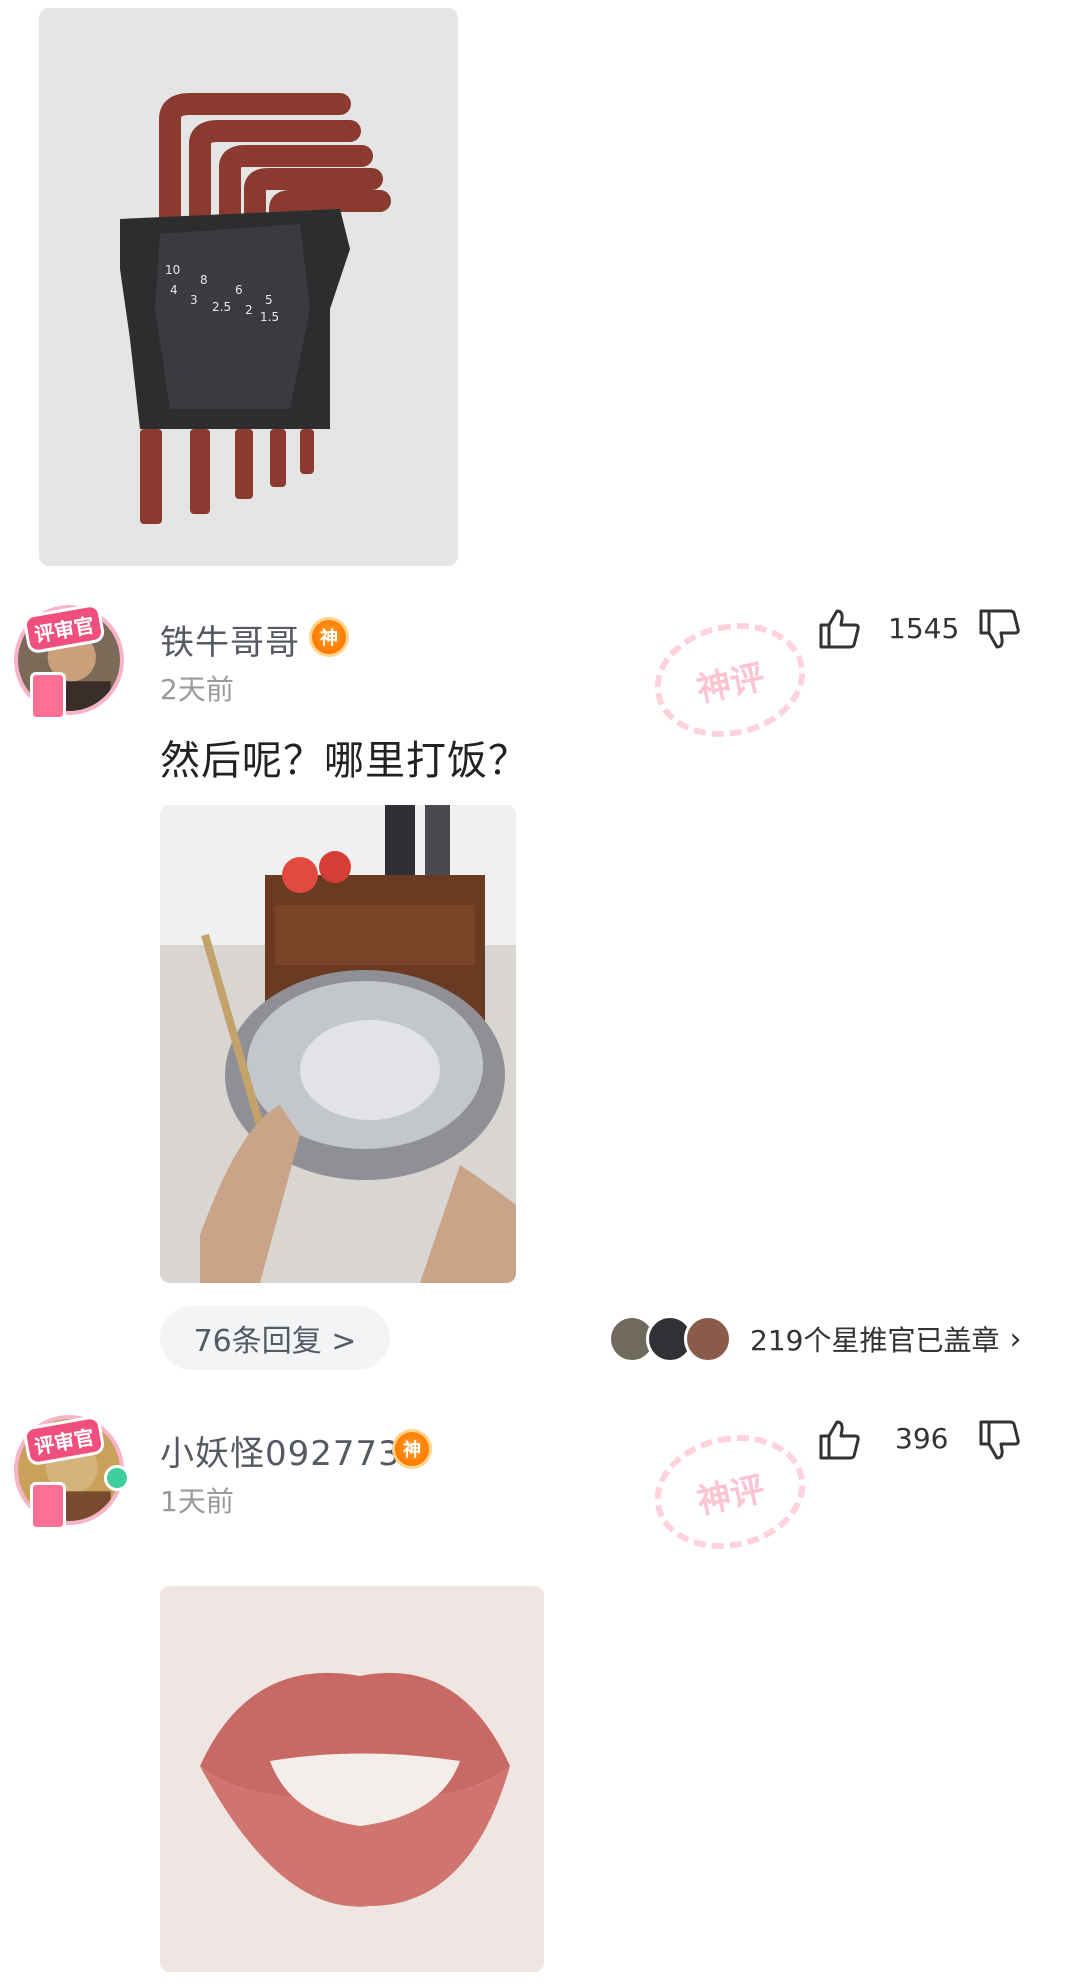  I want to click on stamped-count-label: 219个星推官已盖章, so click(875, 1340).